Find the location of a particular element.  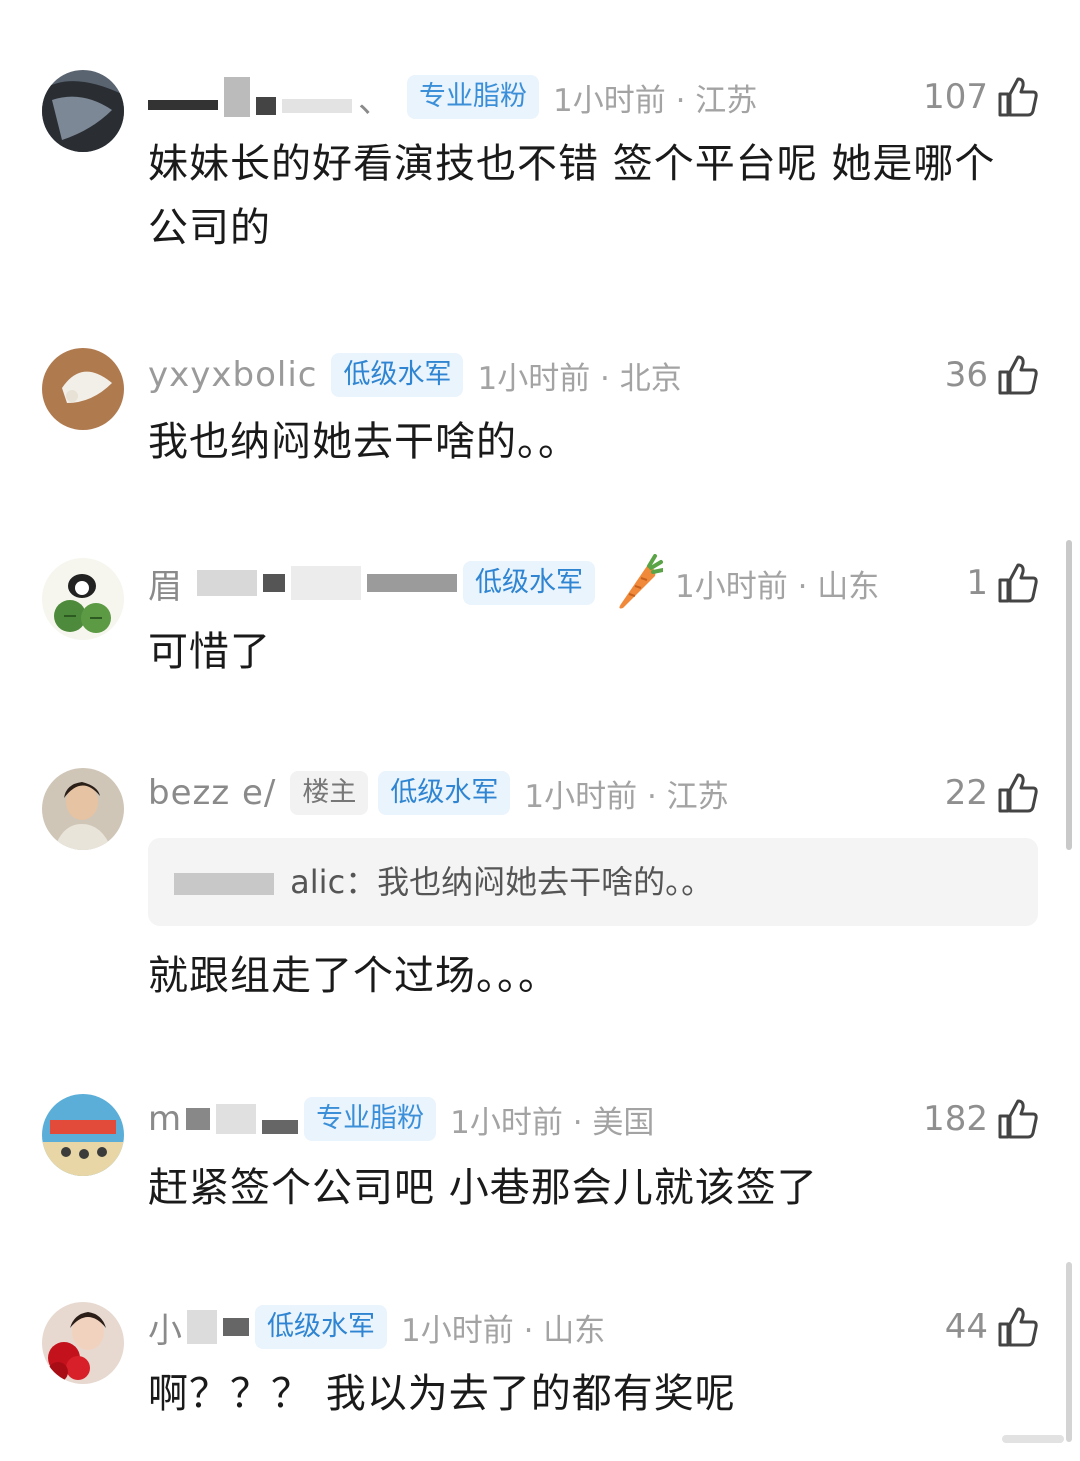

like-count: 44 is located at coordinates (966, 1327).